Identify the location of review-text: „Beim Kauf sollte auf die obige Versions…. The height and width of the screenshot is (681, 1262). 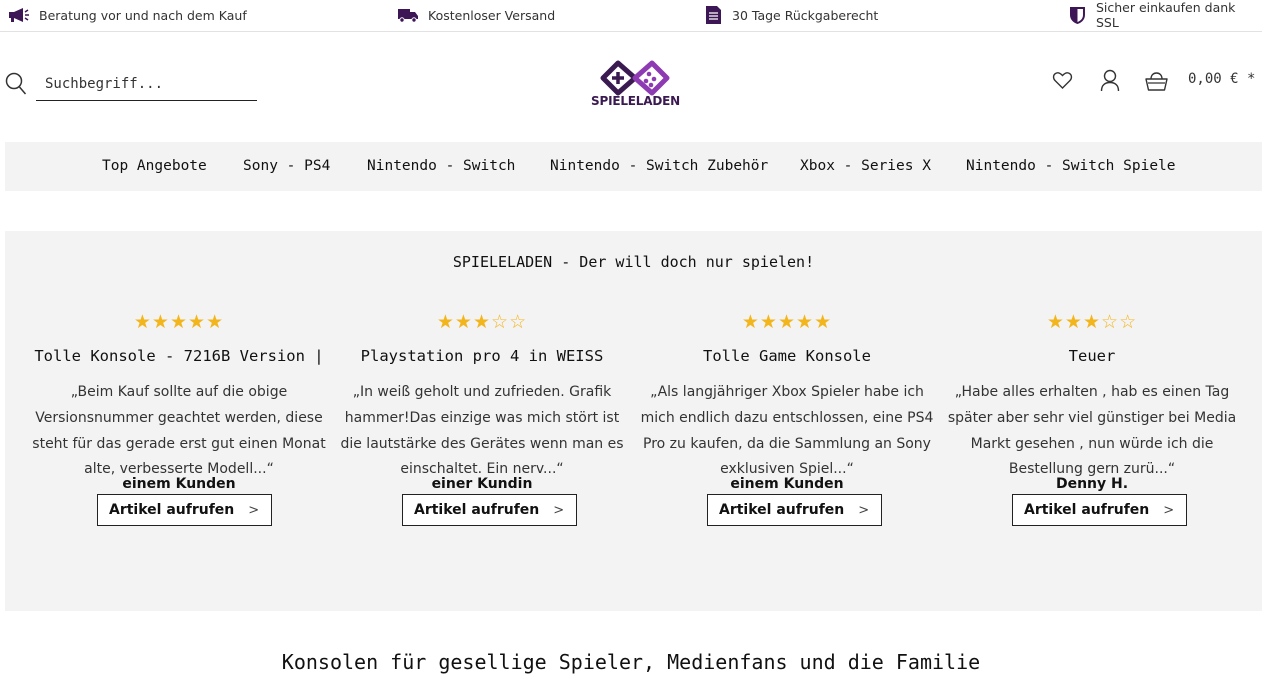
(179, 431).